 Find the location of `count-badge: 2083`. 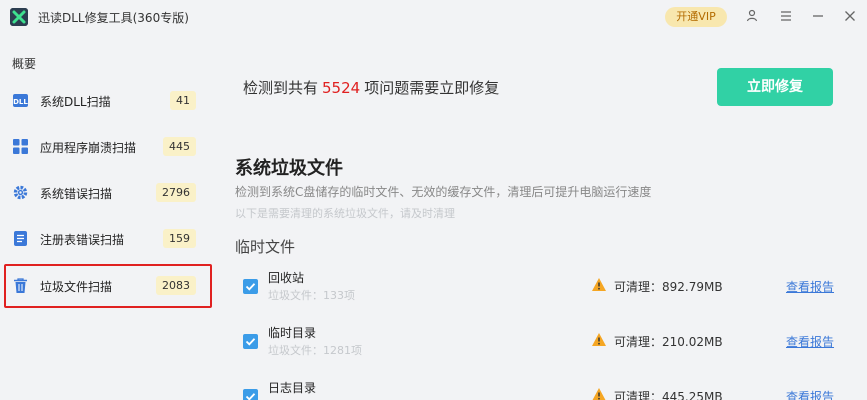

count-badge: 2083 is located at coordinates (176, 285).